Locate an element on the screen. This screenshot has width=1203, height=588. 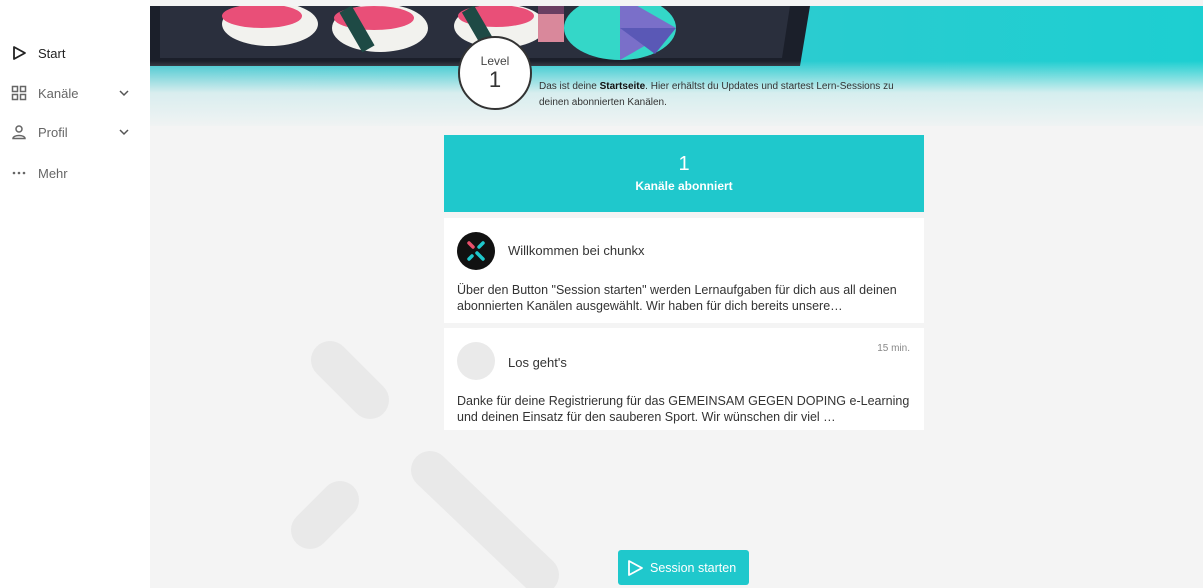
sidebar-item-kanaele: Kanäle is located at coordinates (75, 93).